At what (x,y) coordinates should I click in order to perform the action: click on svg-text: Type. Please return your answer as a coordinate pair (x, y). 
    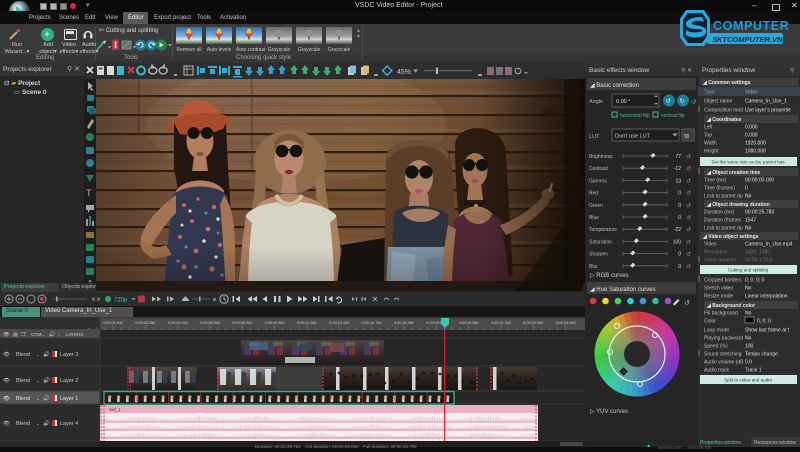
    Looking at the image, I should click on (709, 93).